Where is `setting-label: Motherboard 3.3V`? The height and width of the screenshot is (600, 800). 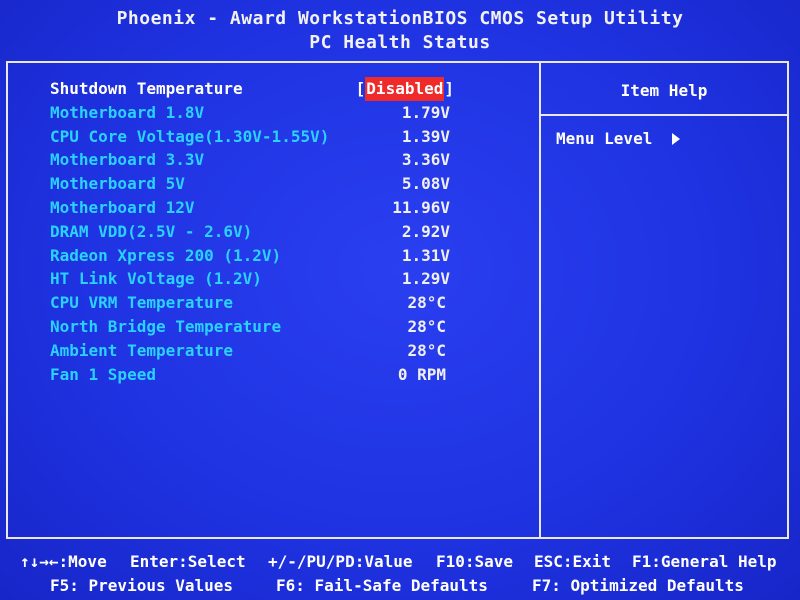
setting-label: Motherboard 3.3V is located at coordinates (127, 160).